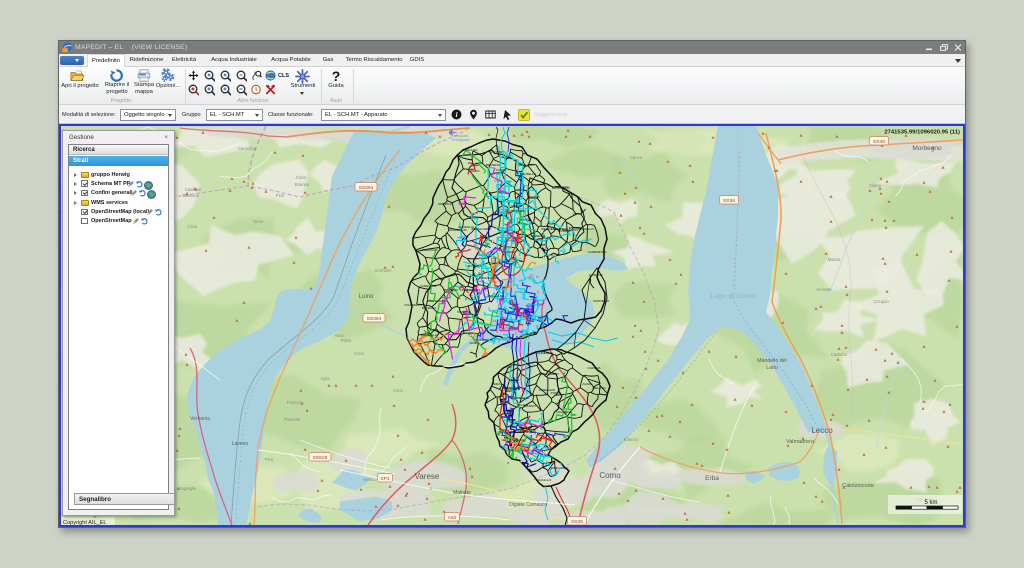 This screenshot has width=1024, height=568. What do you see at coordinates (191, 195) in the screenshot?
I see `svg-text: Bassano` at bounding box center [191, 195].